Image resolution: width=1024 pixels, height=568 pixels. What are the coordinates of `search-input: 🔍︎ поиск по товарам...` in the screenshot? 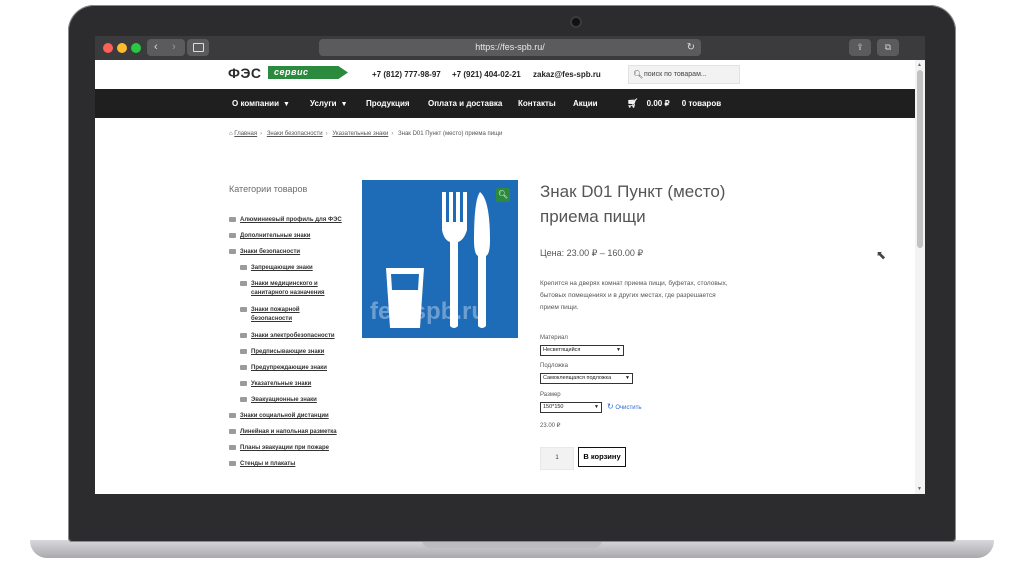 It's located at (684, 74).